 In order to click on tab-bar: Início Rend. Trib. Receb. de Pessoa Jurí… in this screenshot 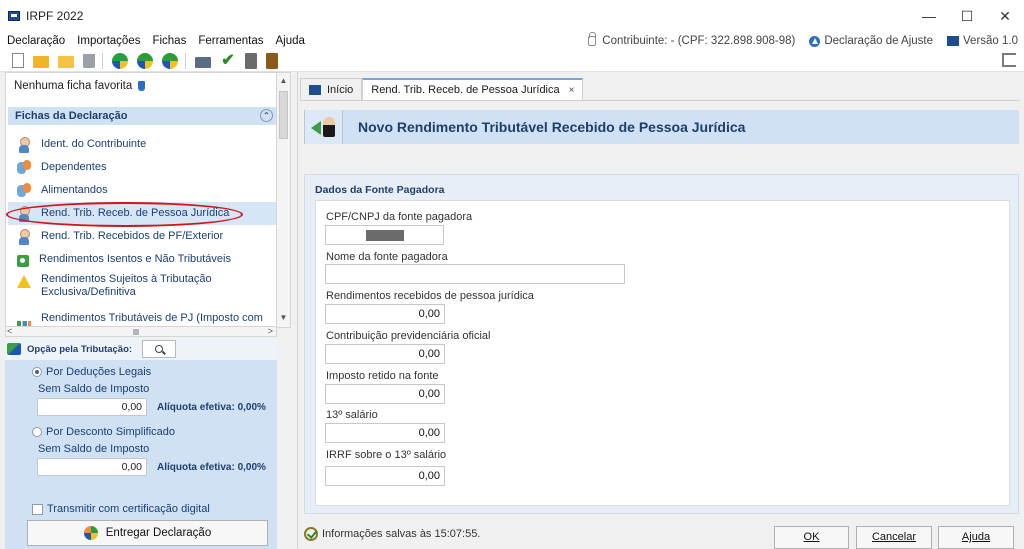, I will do `click(442, 89)`.